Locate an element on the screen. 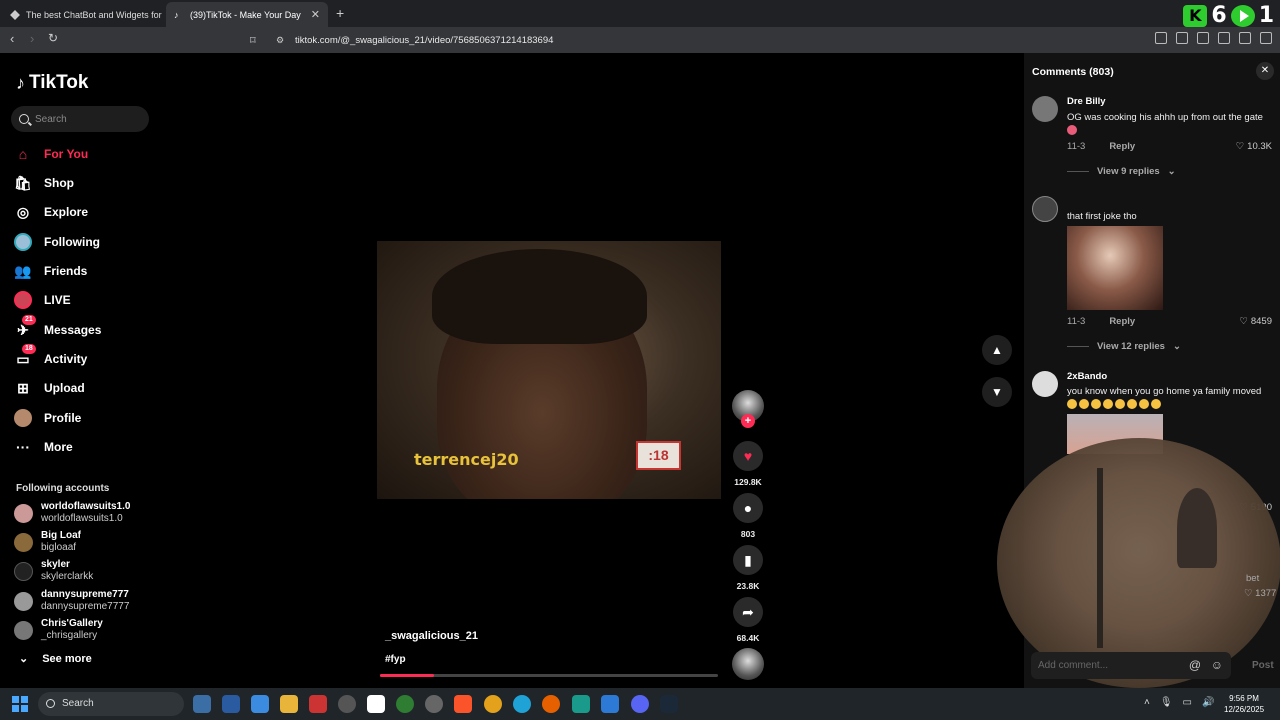 This screenshot has width=1280, height=720. emoji-picker-icon: ☺ is located at coordinates (1217, 665).